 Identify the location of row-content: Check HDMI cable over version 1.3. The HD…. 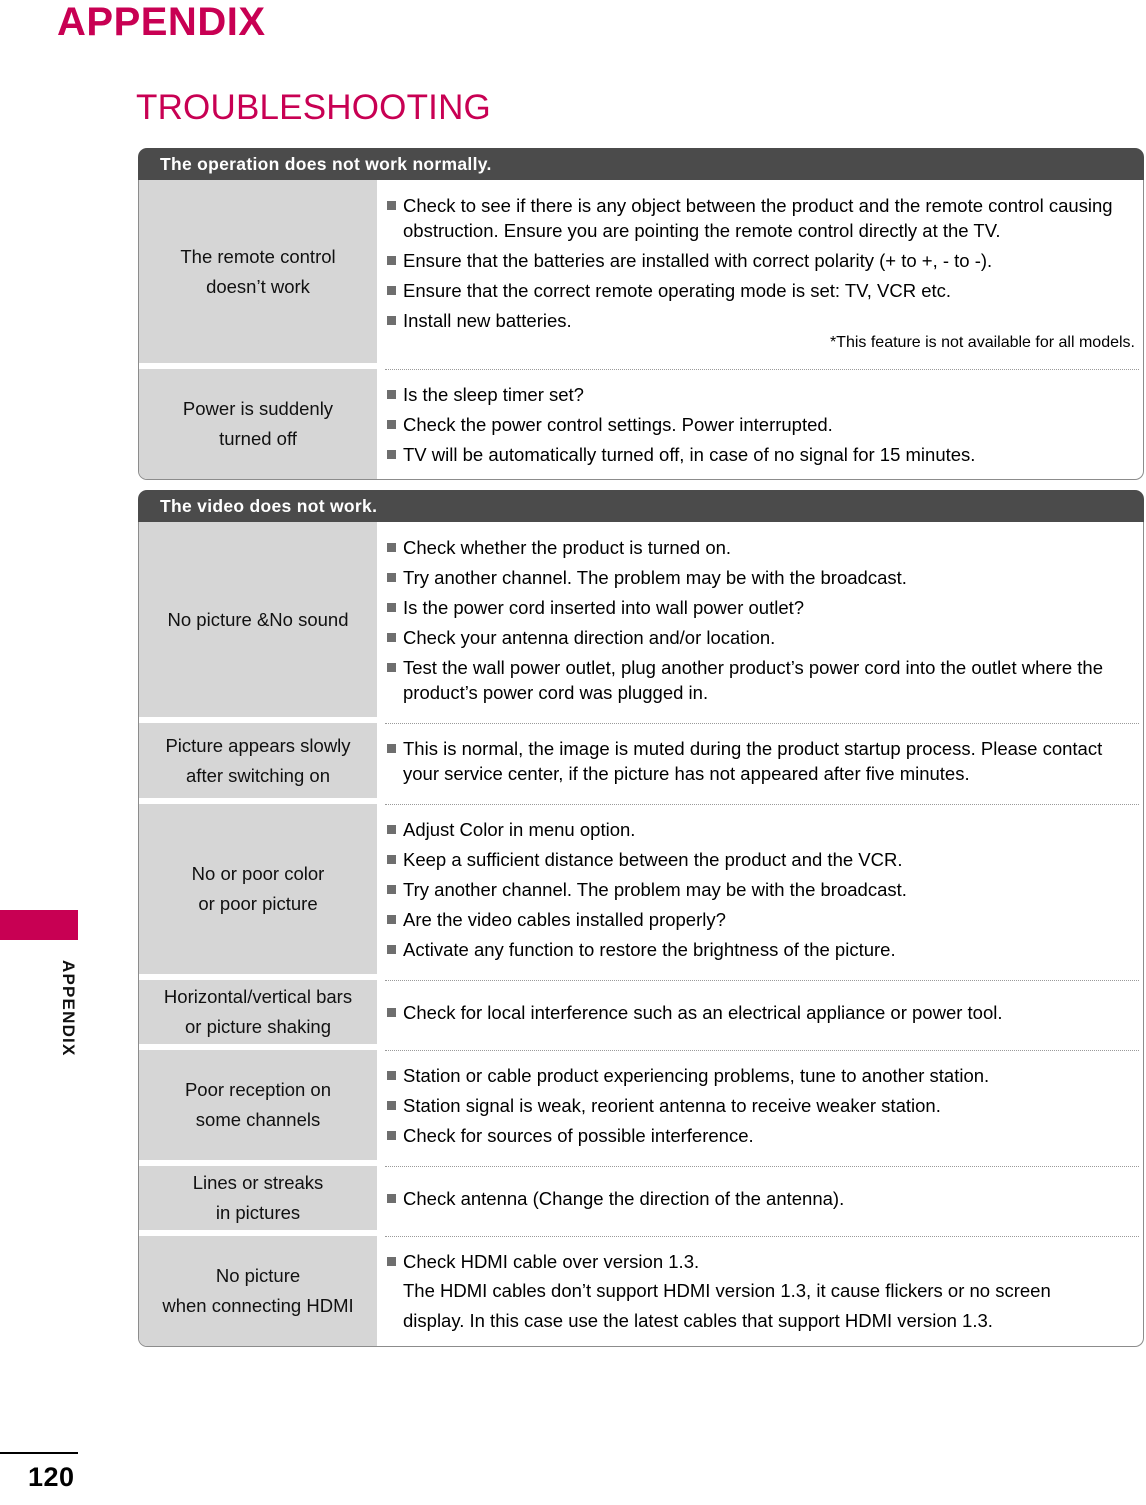
(760, 1291).